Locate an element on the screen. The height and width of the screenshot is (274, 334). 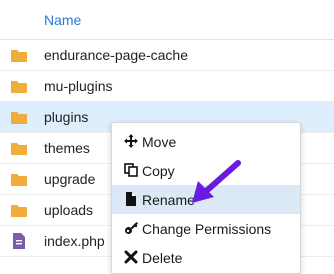
table-header: Name is located at coordinates (167, 20).